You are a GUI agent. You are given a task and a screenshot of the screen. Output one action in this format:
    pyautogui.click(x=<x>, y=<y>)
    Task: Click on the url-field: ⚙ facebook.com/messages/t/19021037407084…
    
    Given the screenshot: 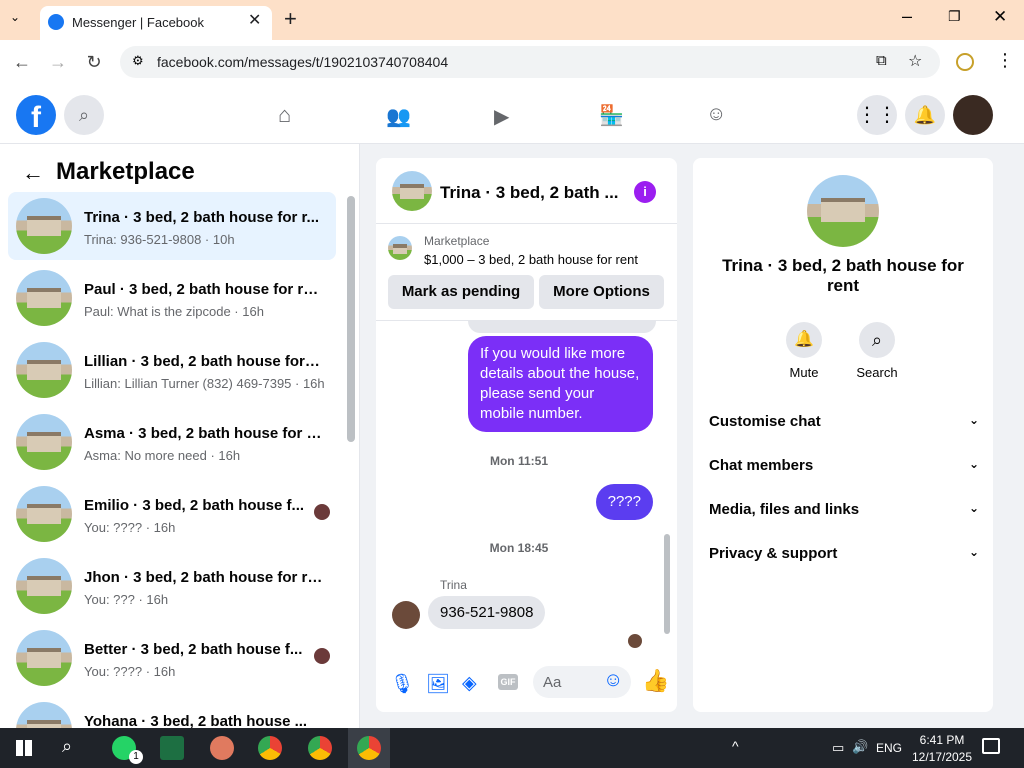 What is the action you would take?
    pyautogui.click(x=530, y=62)
    